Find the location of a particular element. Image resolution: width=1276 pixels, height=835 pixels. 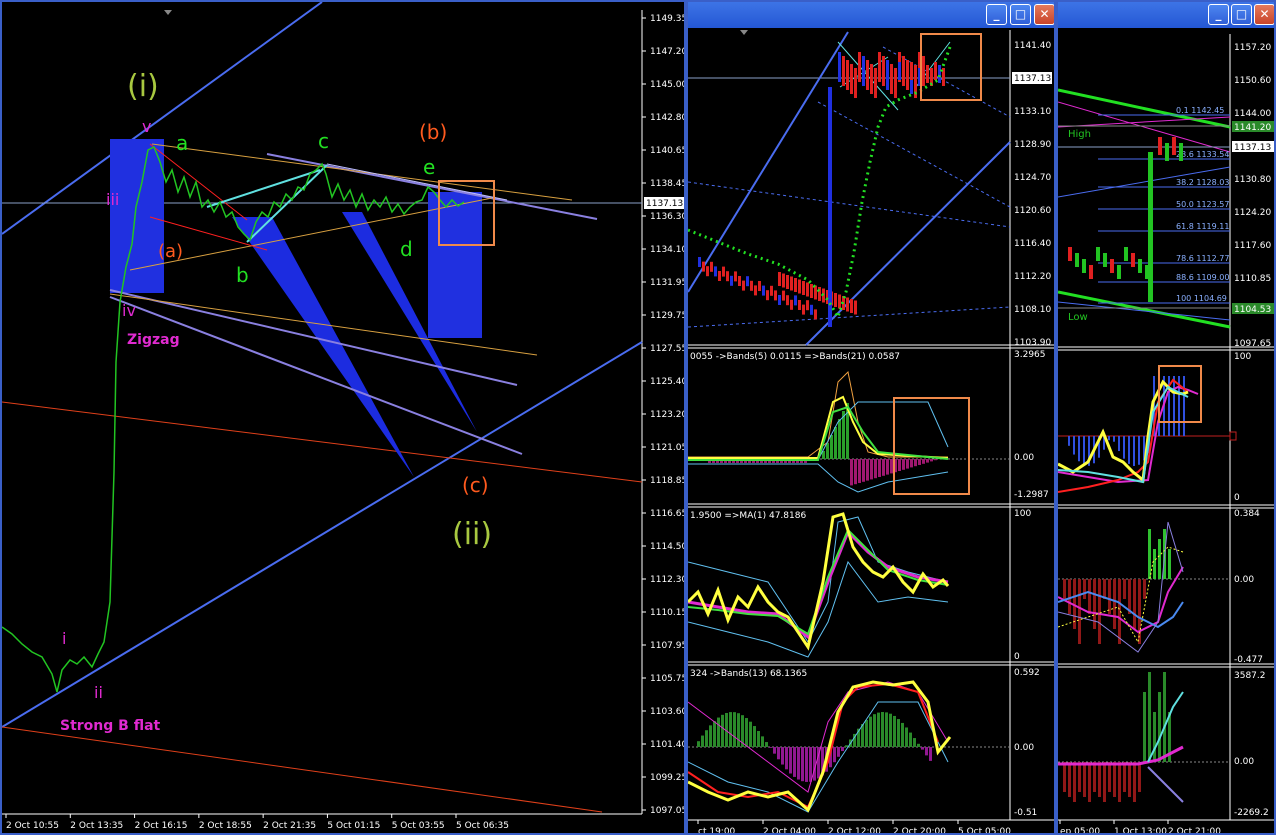

main-x-tick: 2 Oct 21:35 is located at coordinates (289, 826).